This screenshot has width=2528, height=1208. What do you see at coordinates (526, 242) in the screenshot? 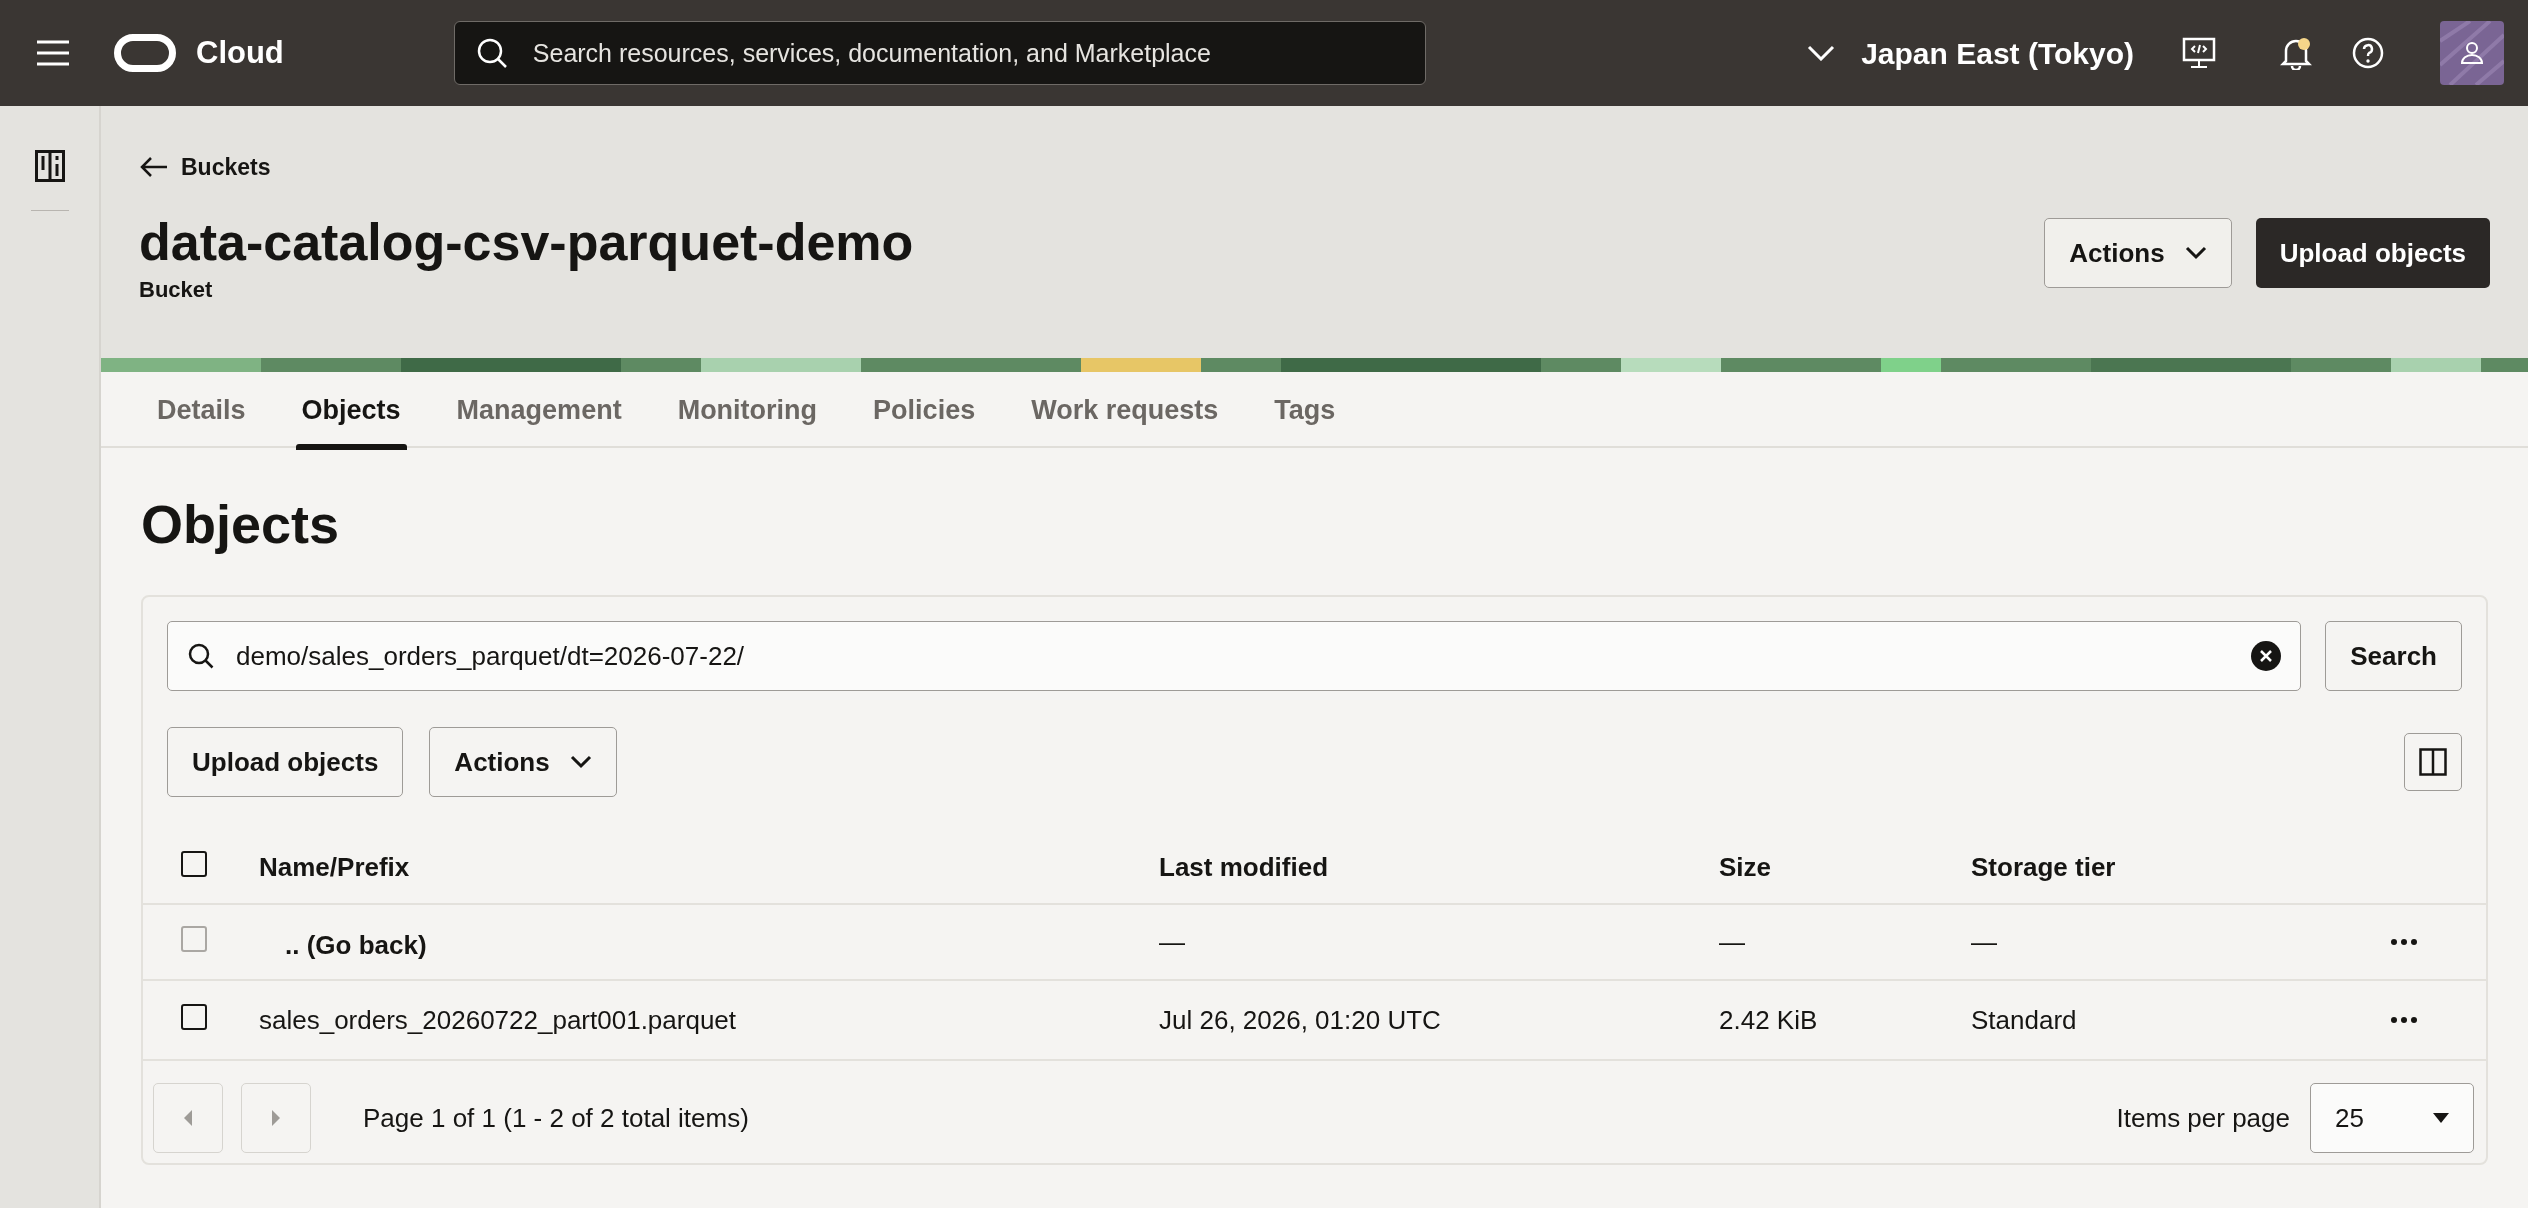
I see `page-title: data-catalog-csv-parquet-demo` at bounding box center [526, 242].